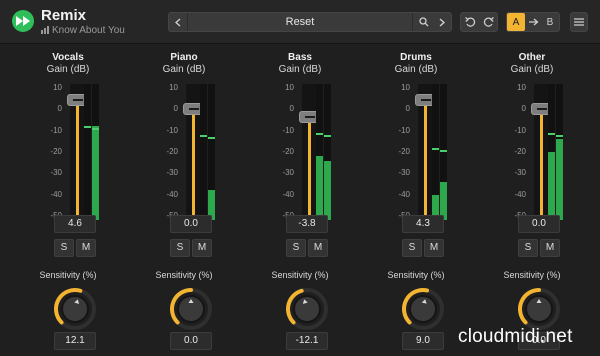 This screenshot has height=356, width=600. Describe the element at coordinates (191, 341) in the screenshot. I see `sensitivity-value-field: 0.0` at that location.